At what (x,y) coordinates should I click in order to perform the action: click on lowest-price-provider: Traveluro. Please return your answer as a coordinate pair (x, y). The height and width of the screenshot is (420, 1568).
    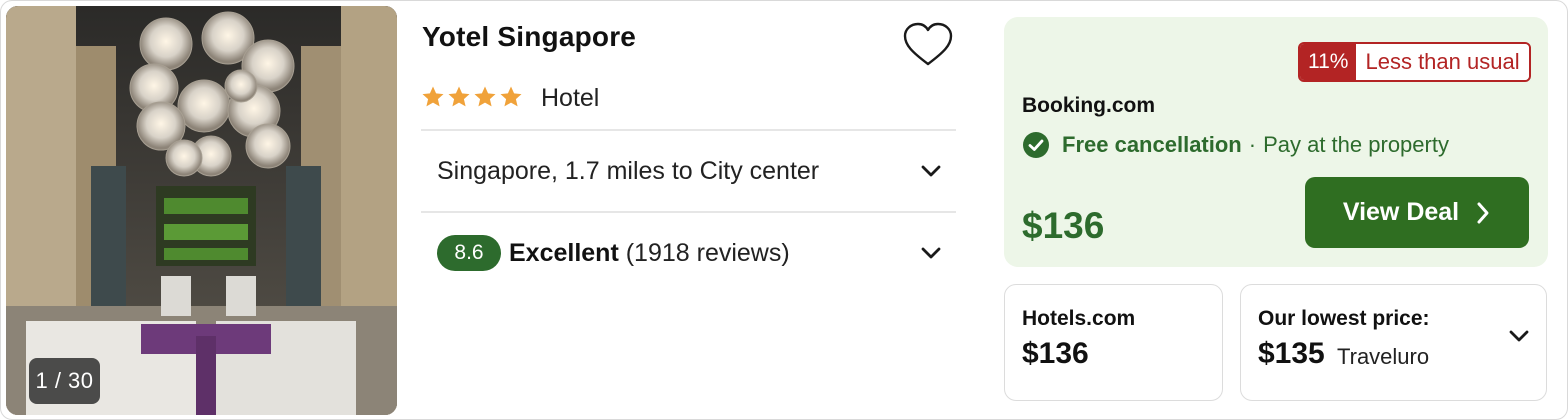
    Looking at the image, I should click on (1383, 356).